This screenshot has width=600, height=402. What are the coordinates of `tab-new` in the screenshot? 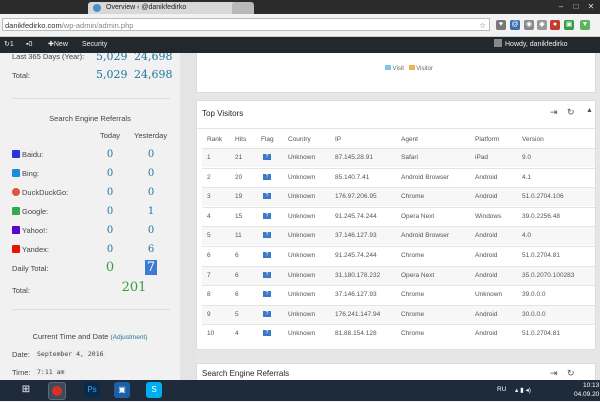 It's located at (243, 8).